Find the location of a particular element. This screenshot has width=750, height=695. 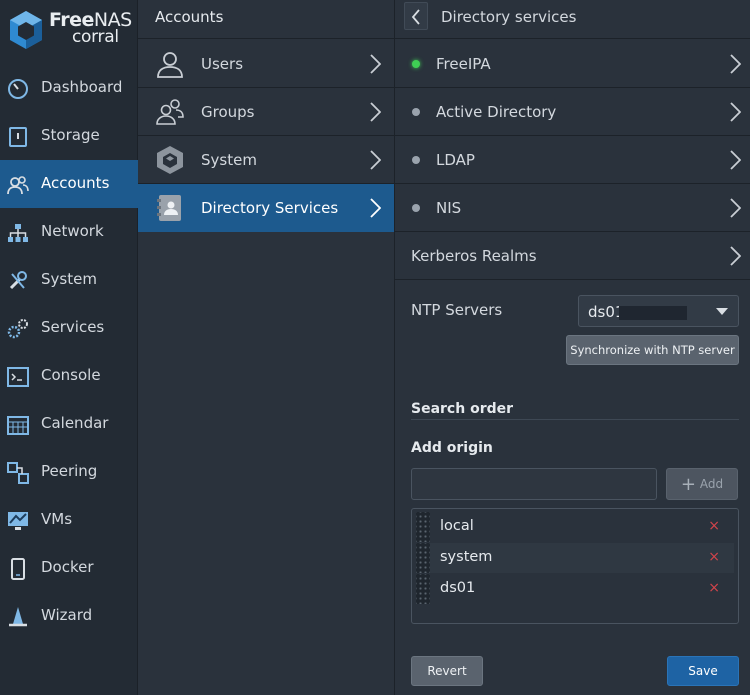

save-button: Save is located at coordinates (703, 671).